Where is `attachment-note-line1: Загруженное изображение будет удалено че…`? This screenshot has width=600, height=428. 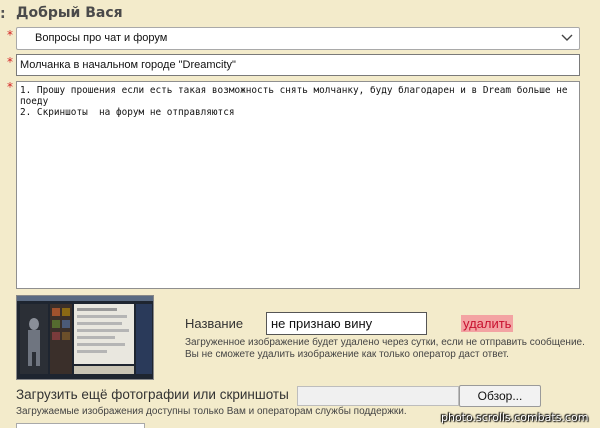
attachment-note-line1: Загруженное изображение будет удалено че… is located at coordinates (385, 342).